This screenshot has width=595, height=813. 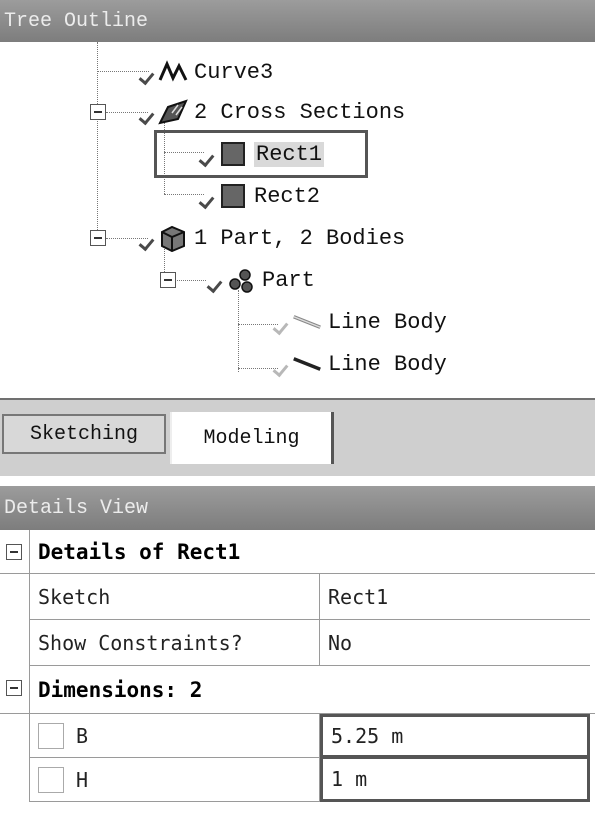 What do you see at coordinates (455, 597) in the screenshot?
I see `property-value: Rect1` at bounding box center [455, 597].